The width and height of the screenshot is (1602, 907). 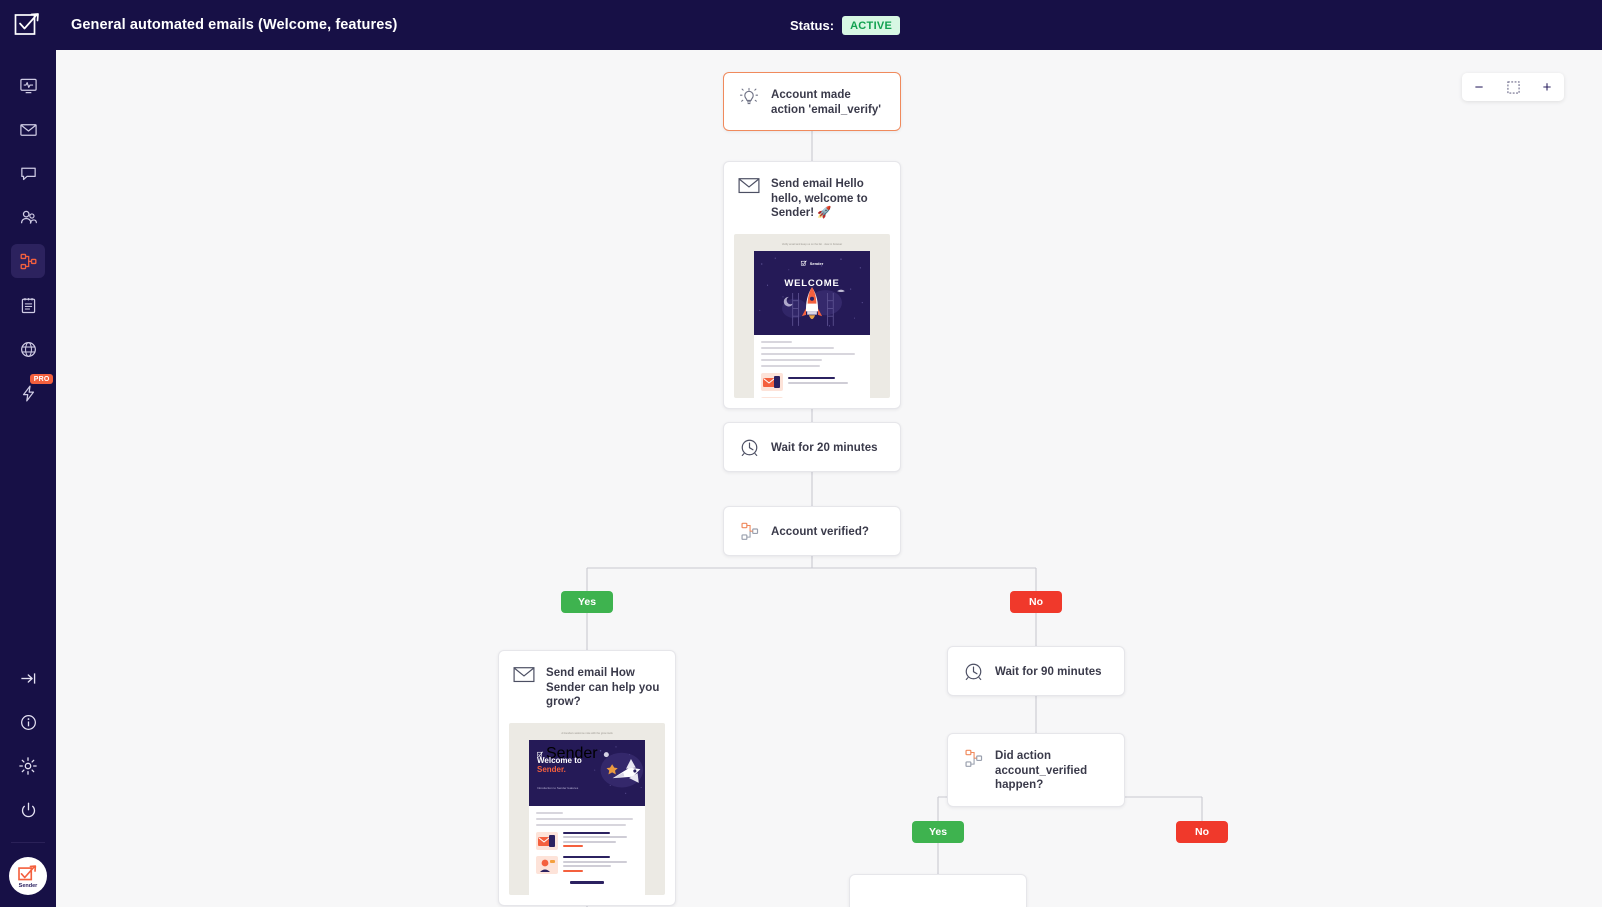 What do you see at coordinates (28, 478) in the screenshot?
I see `main-sidebar: PRO Sender` at bounding box center [28, 478].